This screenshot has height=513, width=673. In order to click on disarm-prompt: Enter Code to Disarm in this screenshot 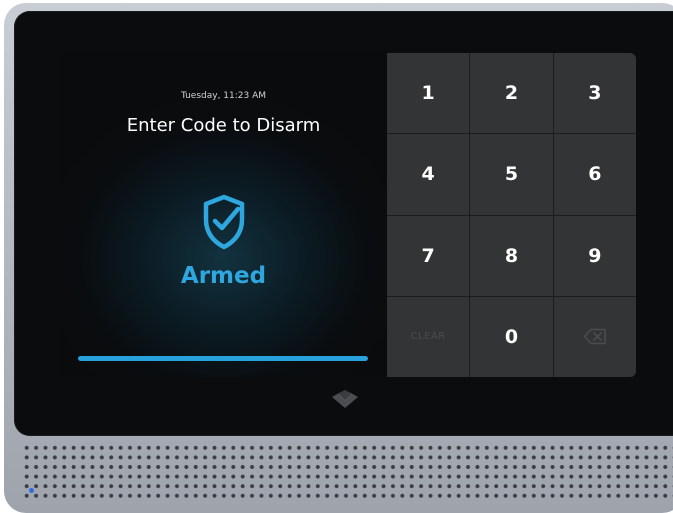, I will do `click(223, 125)`.